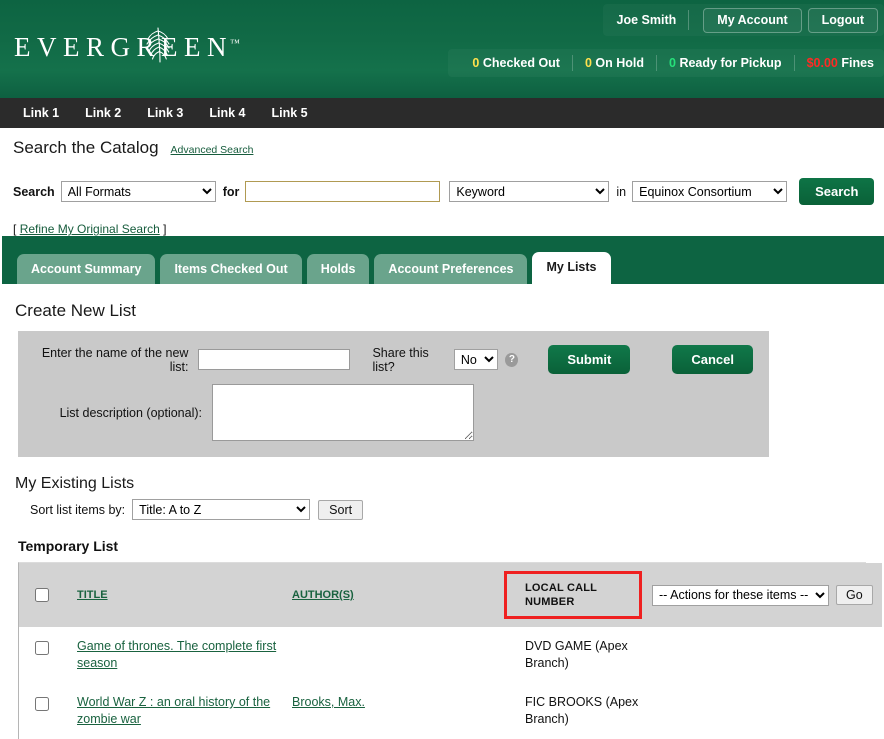 The width and height of the screenshot is (884, 739). What do you see at coordinates (341, 509) in the screenshot?
I see `sort-button: Sort` at bounding box center [341, 509].